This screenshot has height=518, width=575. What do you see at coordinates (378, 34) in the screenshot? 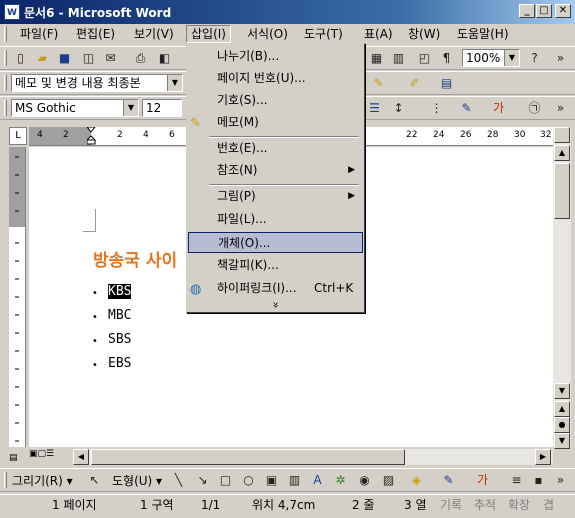
I see `menu-table: 표(A)` at bounding box center [378, 34].